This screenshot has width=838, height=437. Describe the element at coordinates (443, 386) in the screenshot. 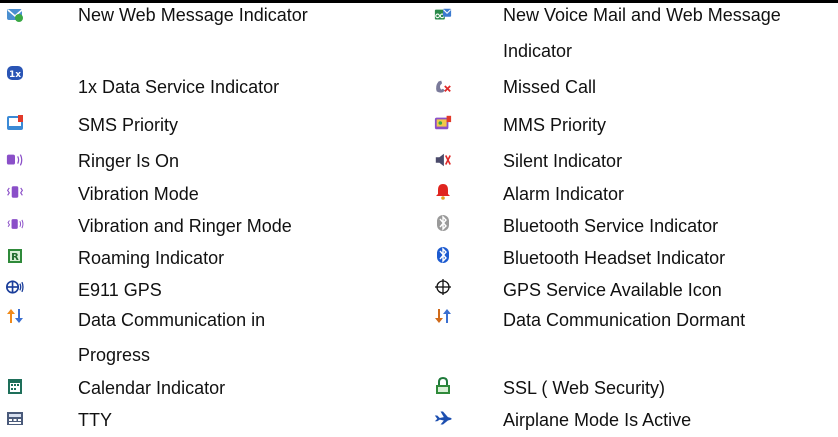

I see `ssl-lock-icon` at that location.